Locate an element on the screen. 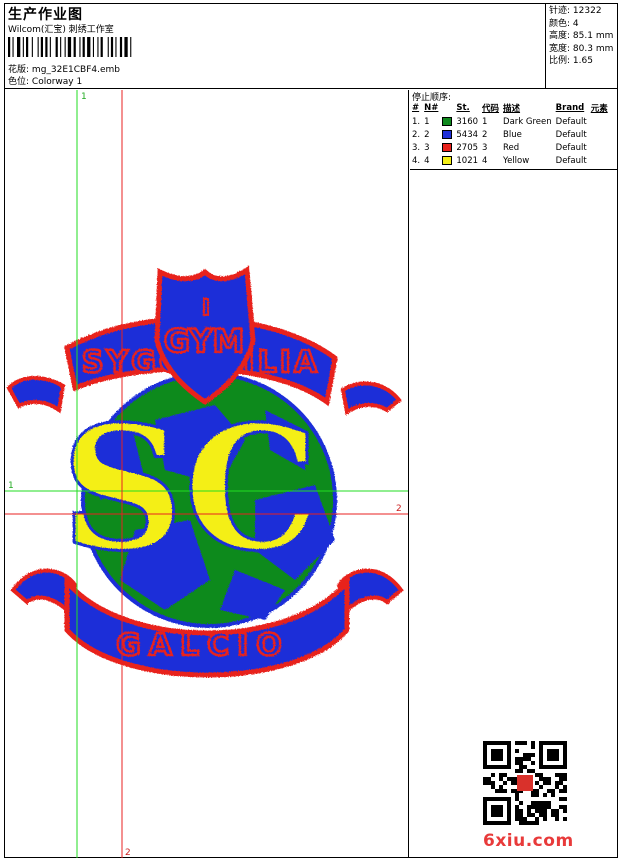  qr-code is located at coordinates (525, 783).